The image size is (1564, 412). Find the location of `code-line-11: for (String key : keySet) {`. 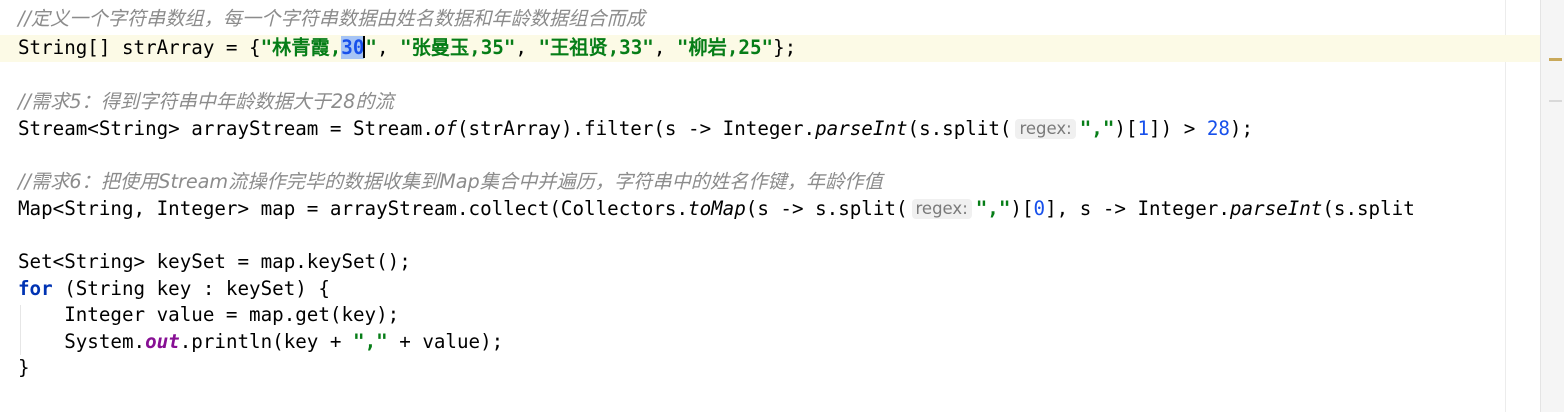

code-line-11: for (String key : keySet) { is located at coordinates (770, 289).